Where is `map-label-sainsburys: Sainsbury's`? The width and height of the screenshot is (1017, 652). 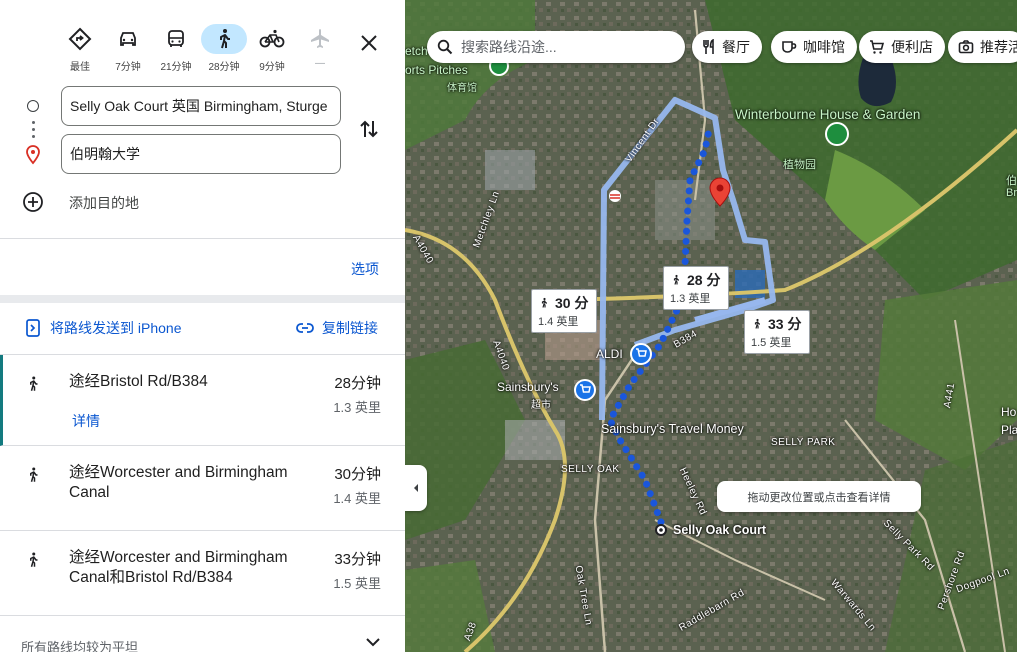
map-label-sainsburys: Sainsbury's is located at coordinates (528, 387).